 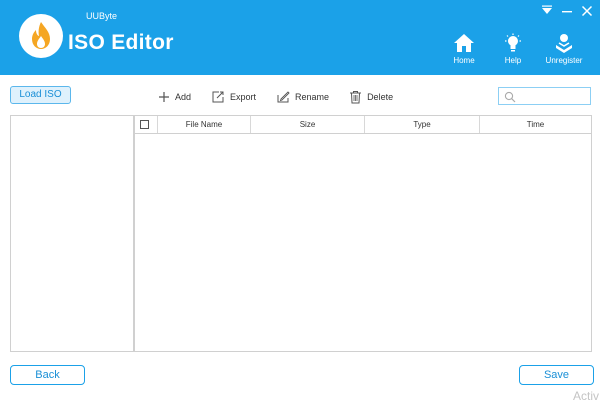 I want to click on trash-icon, so click(x=356, y=97).